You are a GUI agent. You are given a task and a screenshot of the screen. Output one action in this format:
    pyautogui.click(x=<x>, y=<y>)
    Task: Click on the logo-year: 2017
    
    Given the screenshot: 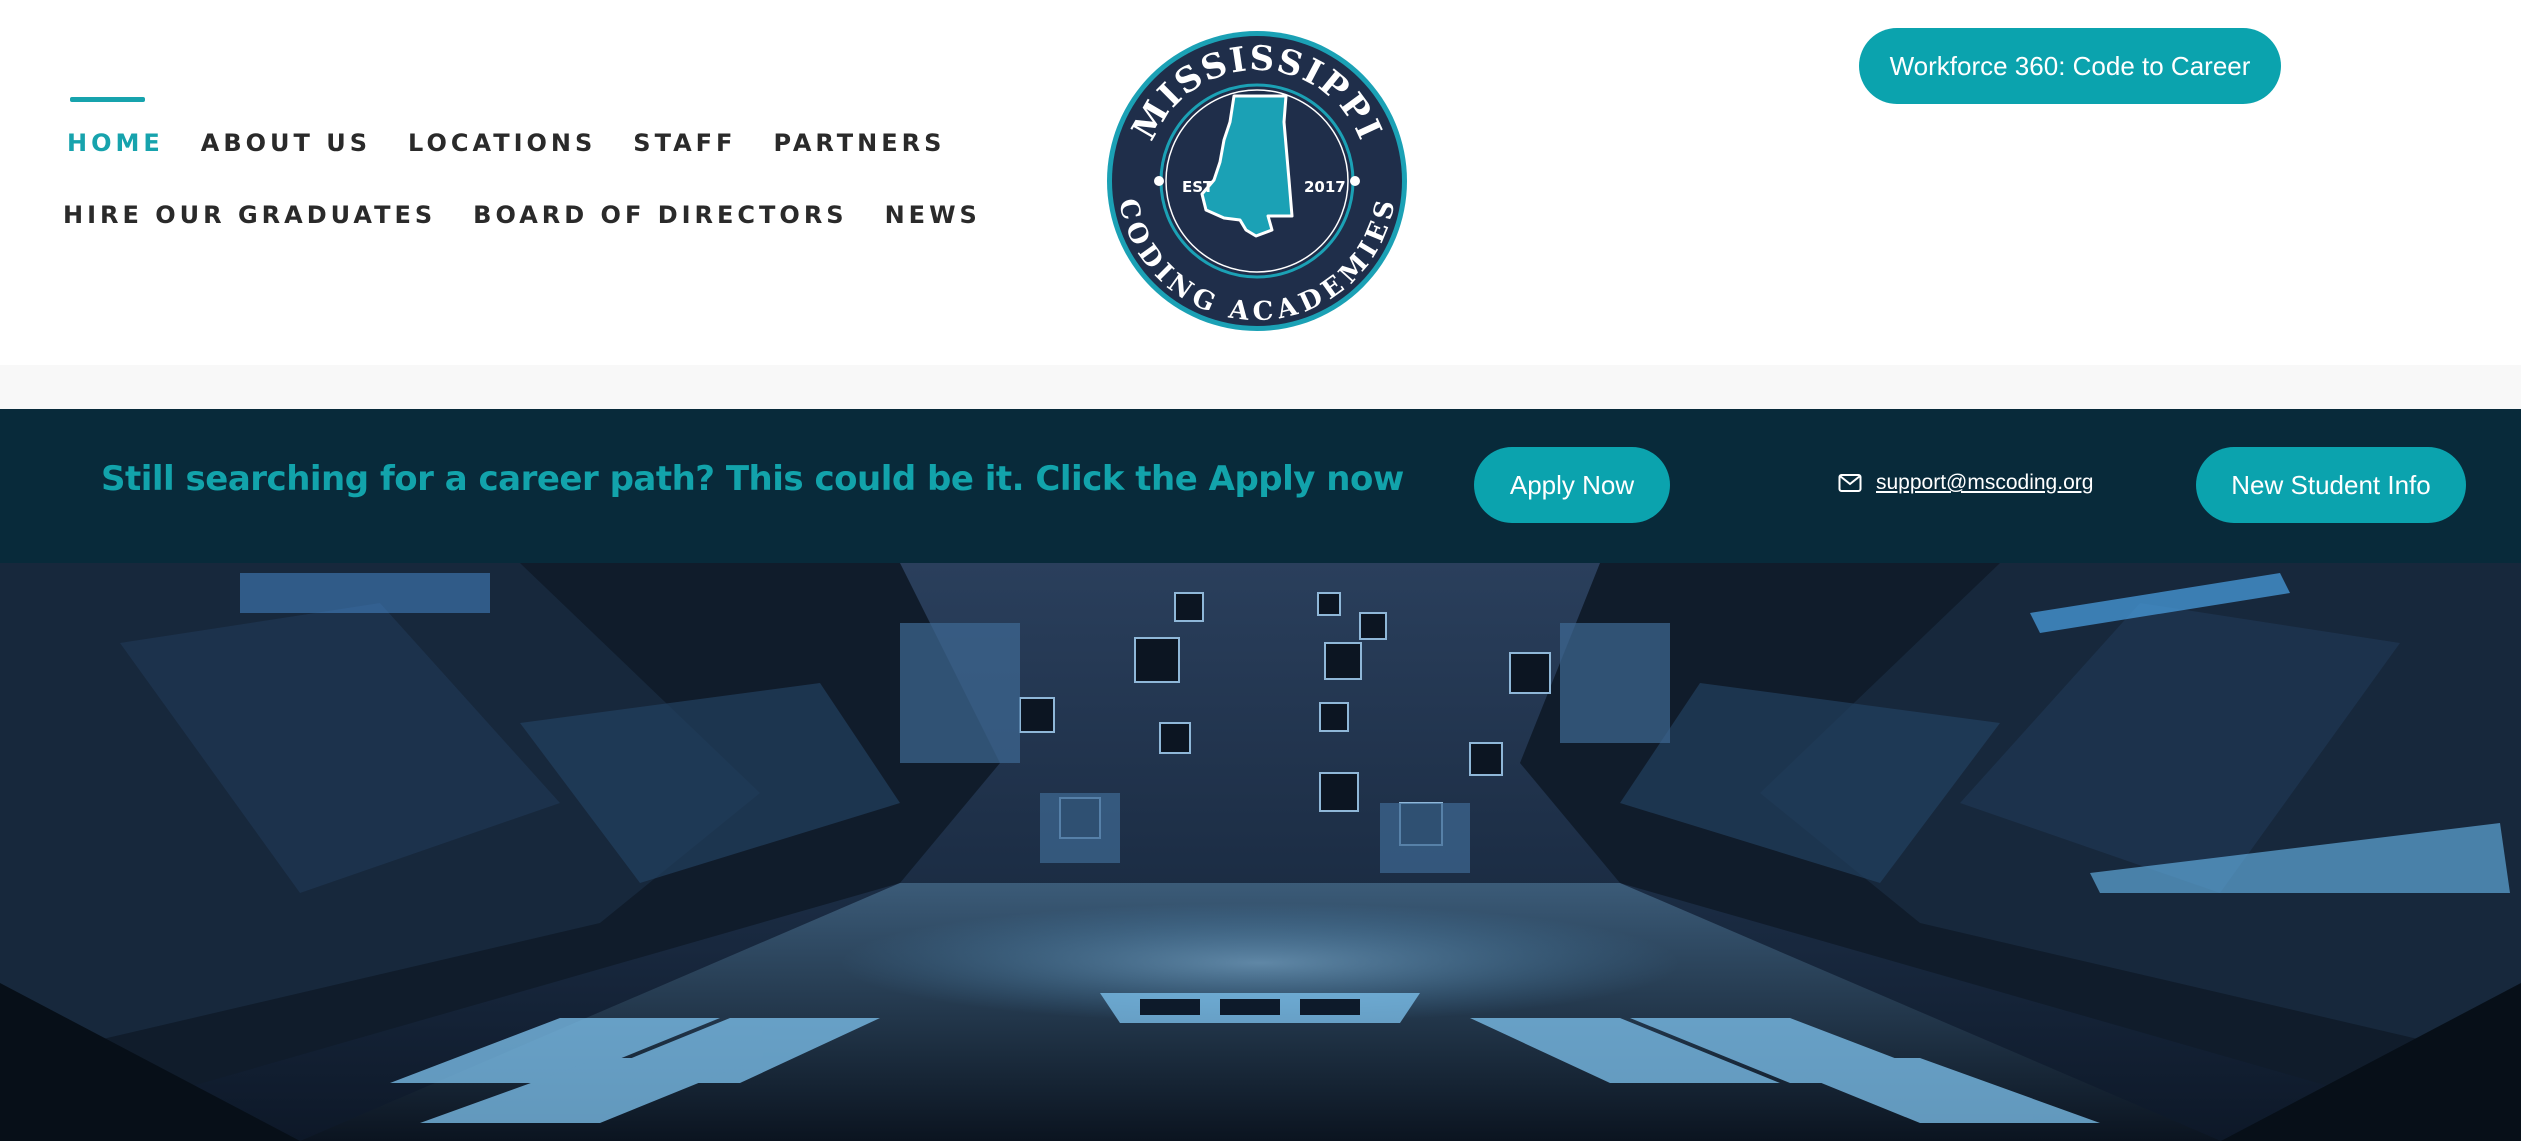 What is the action you would take?
    pyautogui.click(x=1325, y=187)
    